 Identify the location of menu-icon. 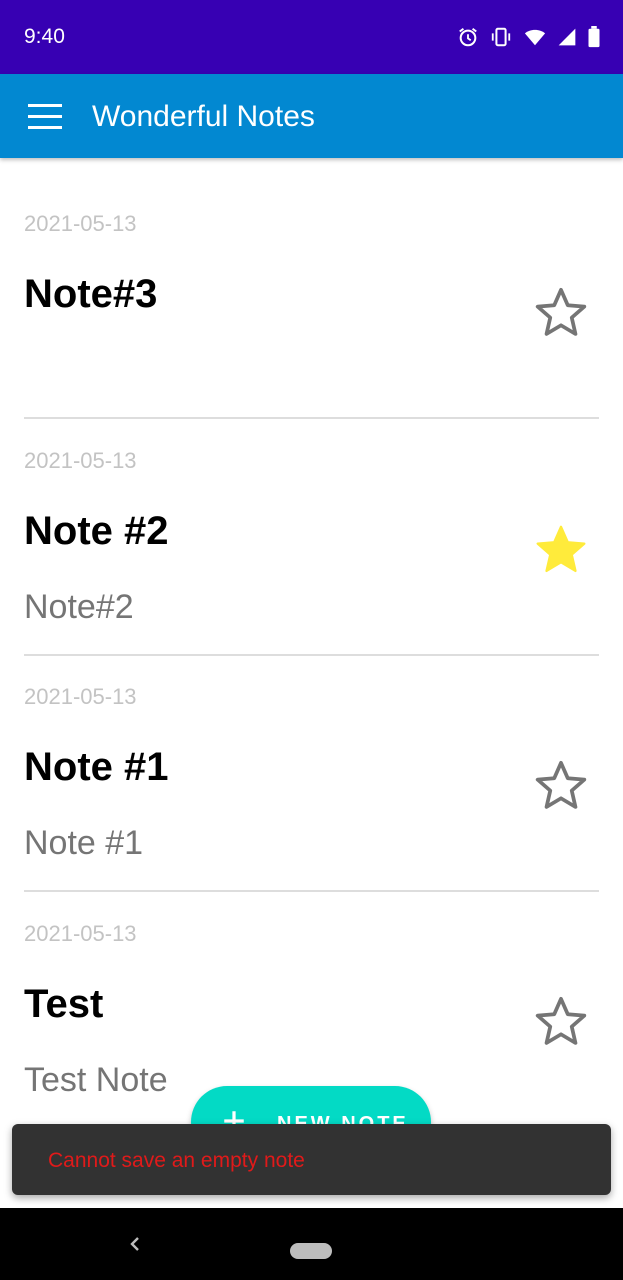
(45, 105).